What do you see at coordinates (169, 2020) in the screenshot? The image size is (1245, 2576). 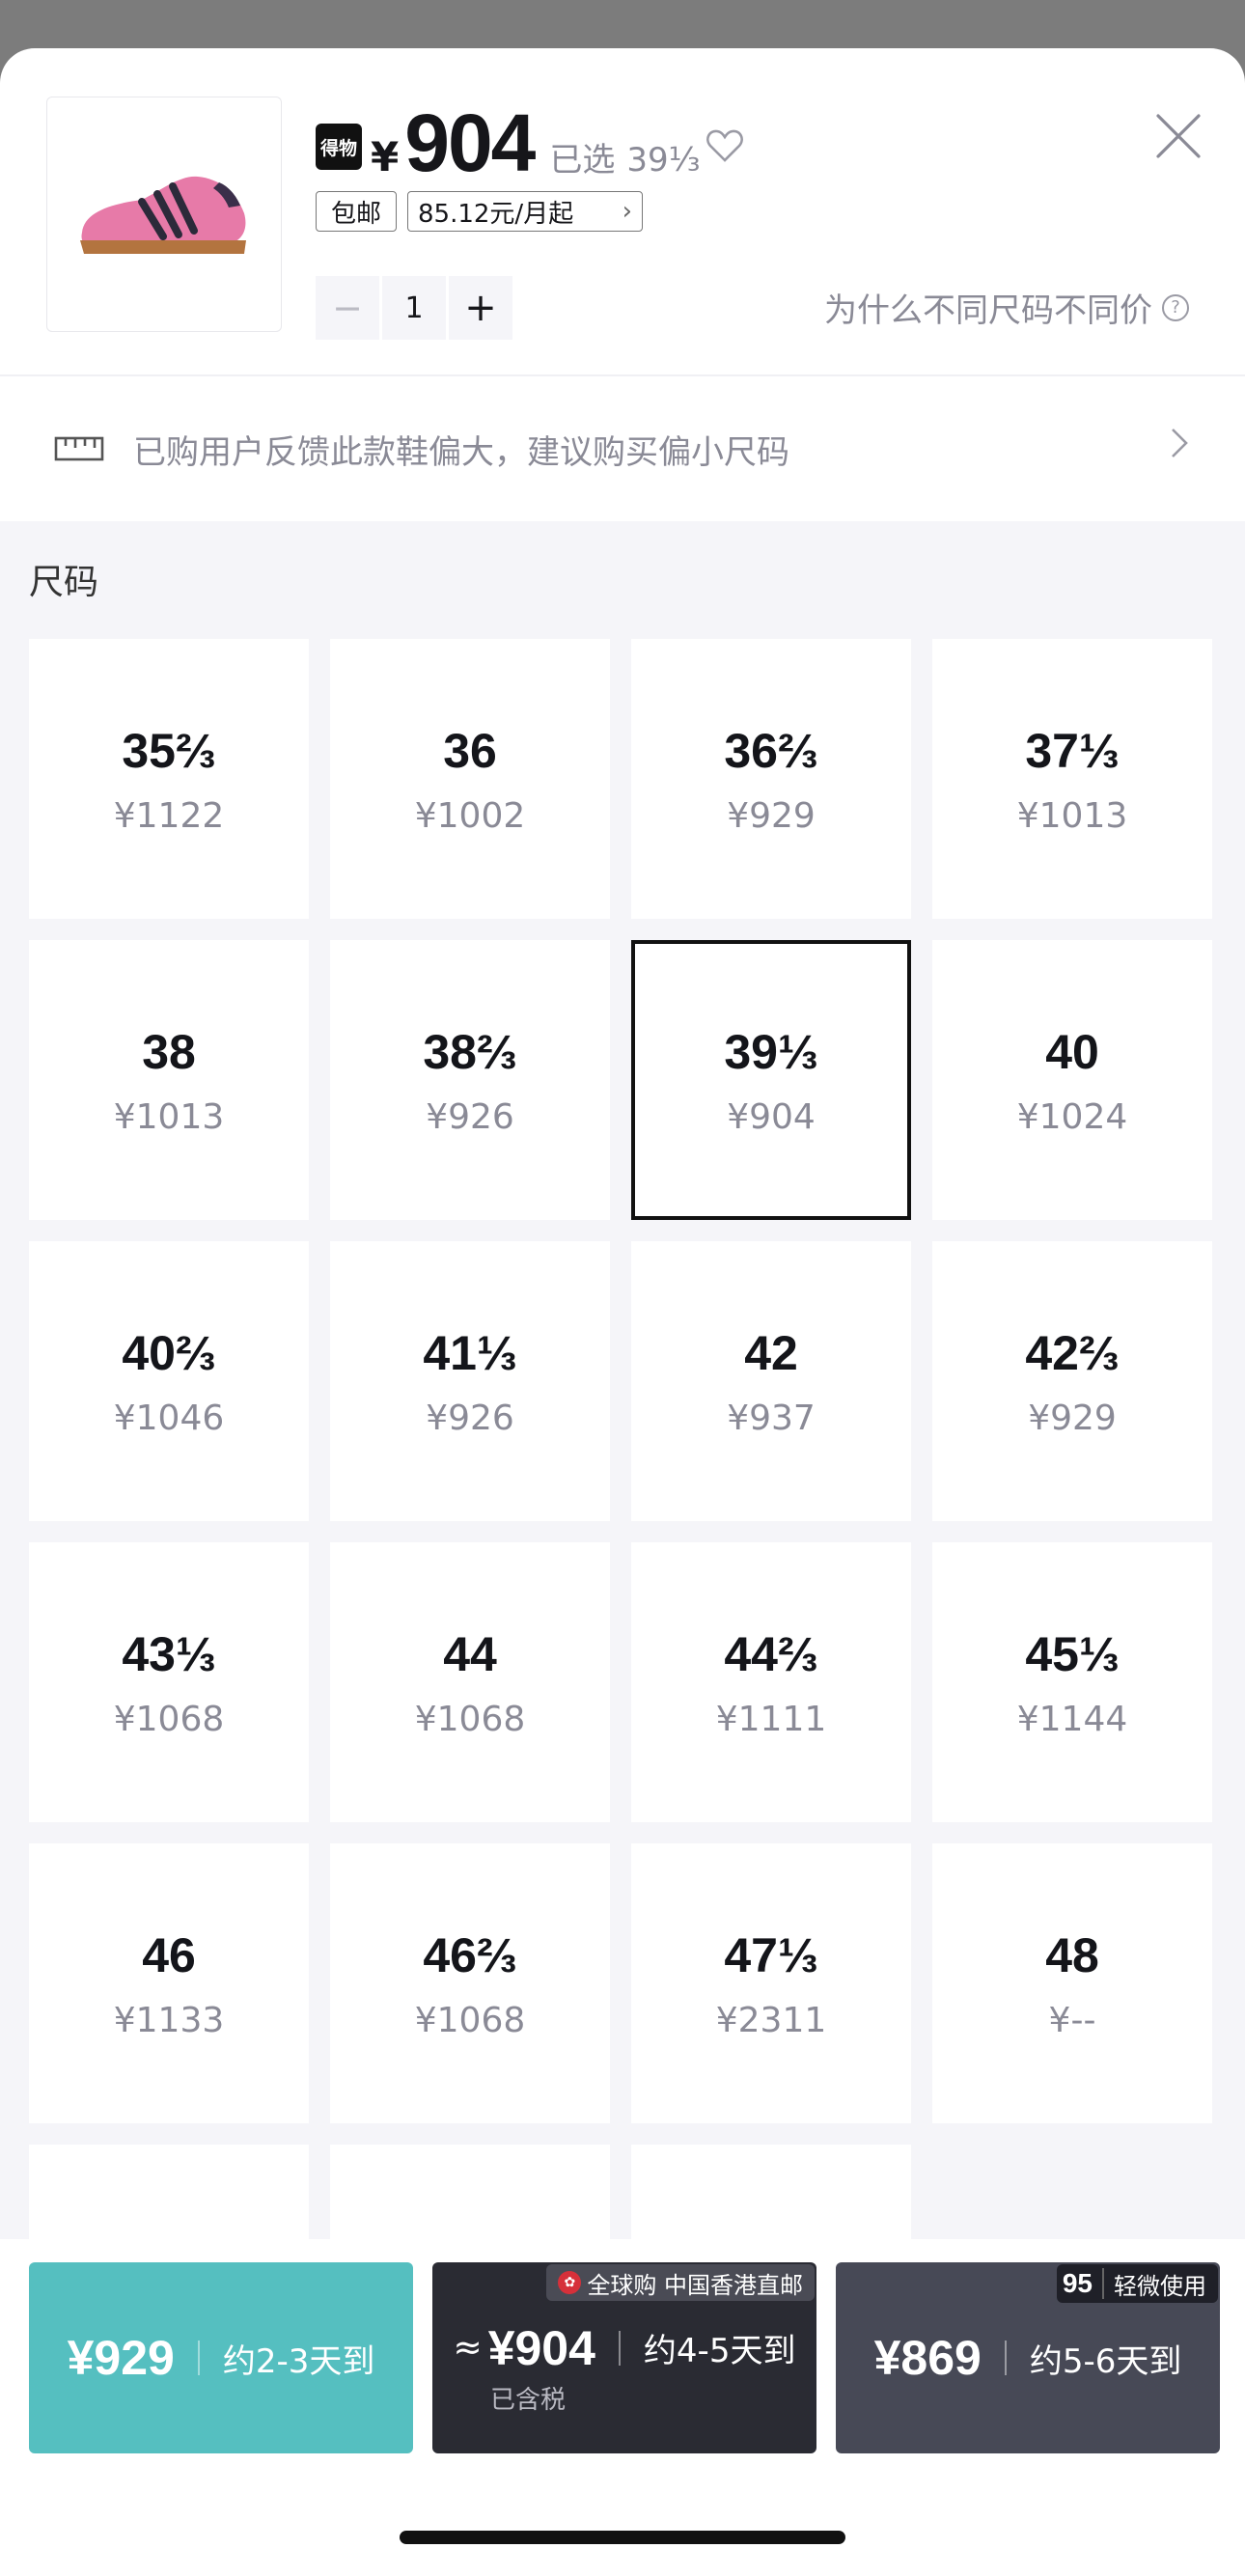 I see `size-price: ¥1133` at bounding box center [169, 2020].